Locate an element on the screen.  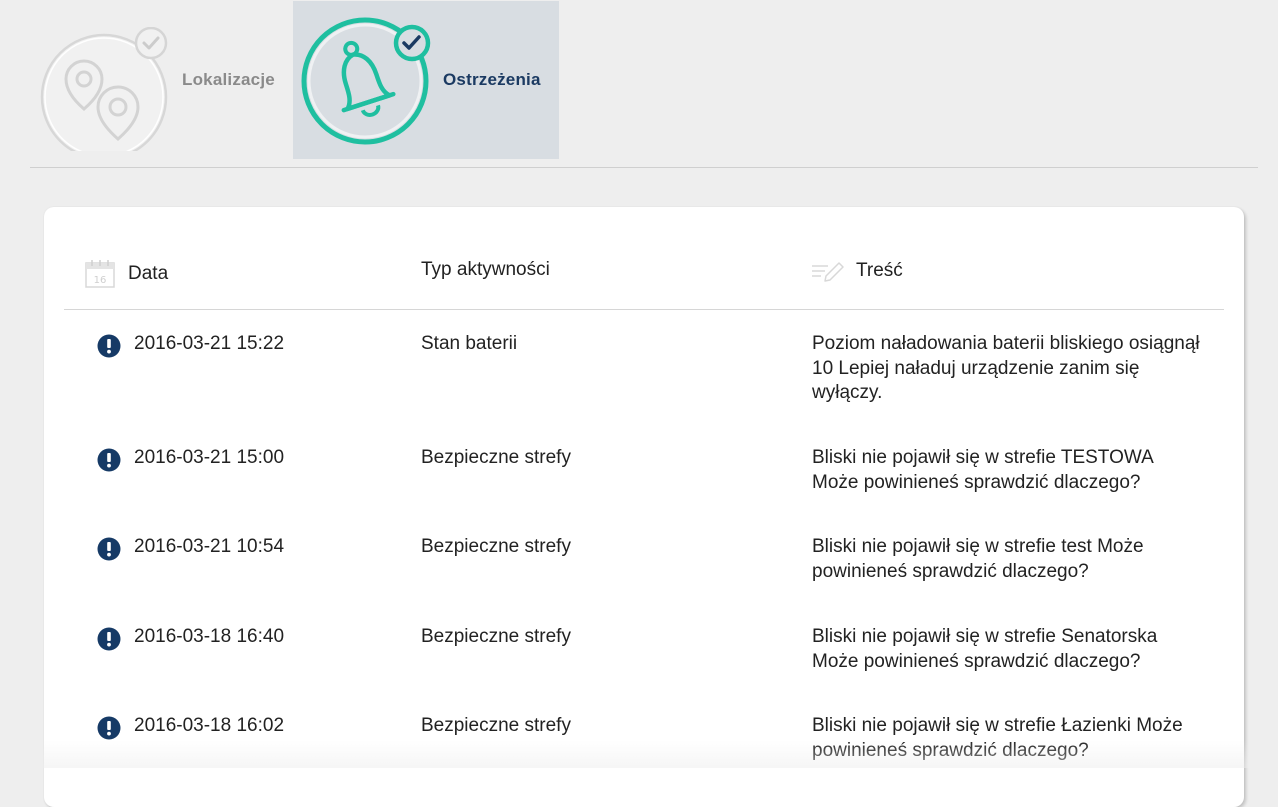
tab-bar-divider is located at coordinates (644, 167).